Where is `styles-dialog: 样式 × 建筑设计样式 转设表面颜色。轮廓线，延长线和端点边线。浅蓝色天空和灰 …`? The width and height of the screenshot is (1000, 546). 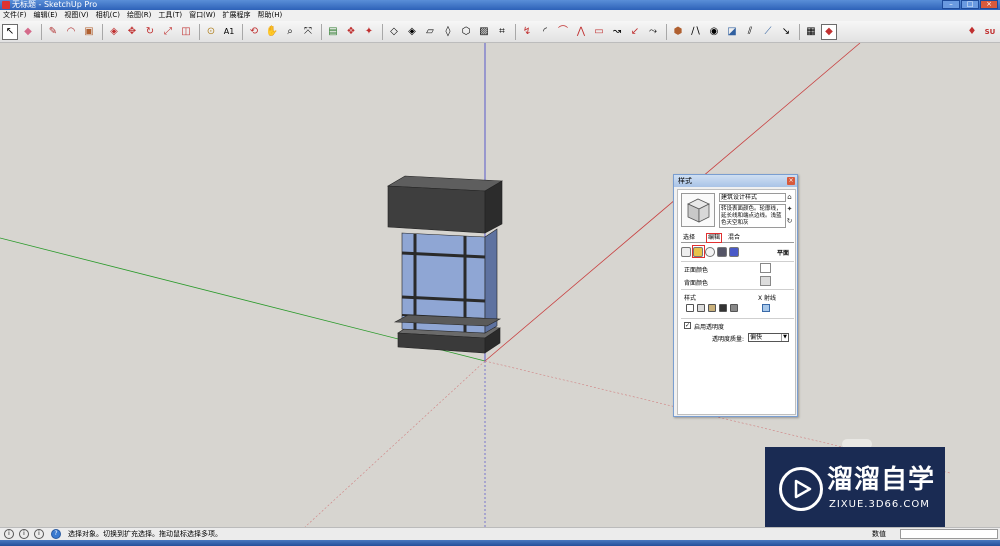 styles-dialog: 样式 × 建筑设计样式 转设表面颜色。轮廓线，延长线和端点边线。浅蓝色天空和灰 … is located at coordinates (735, 295).